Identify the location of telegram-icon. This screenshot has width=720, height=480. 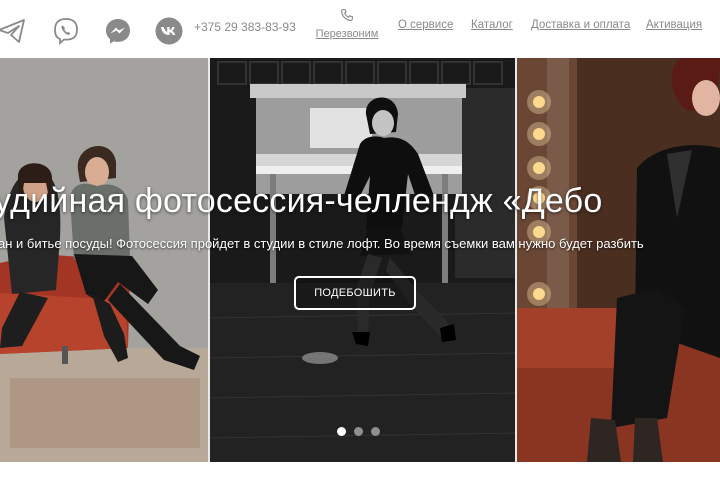
(14, 31).